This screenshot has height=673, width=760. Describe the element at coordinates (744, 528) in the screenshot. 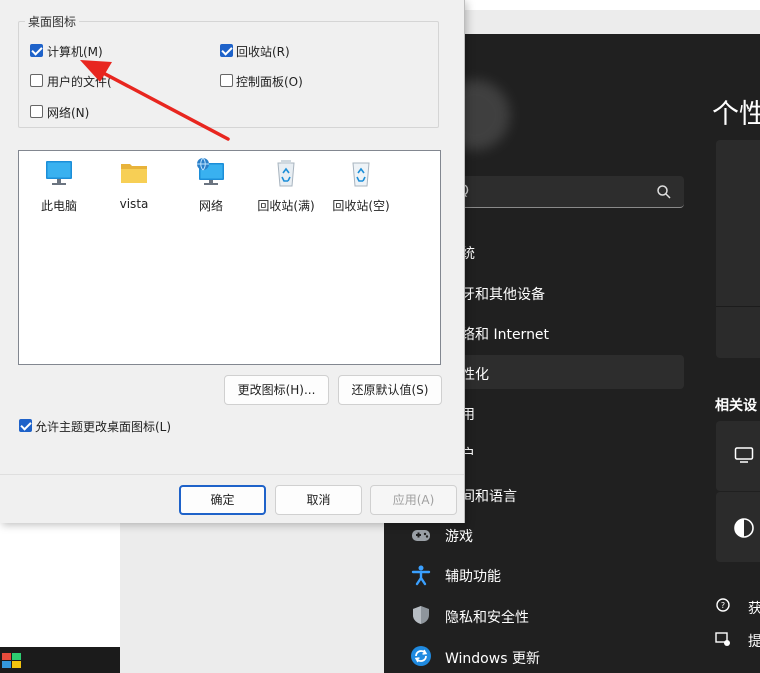

I see `contrast-icon` at that location.